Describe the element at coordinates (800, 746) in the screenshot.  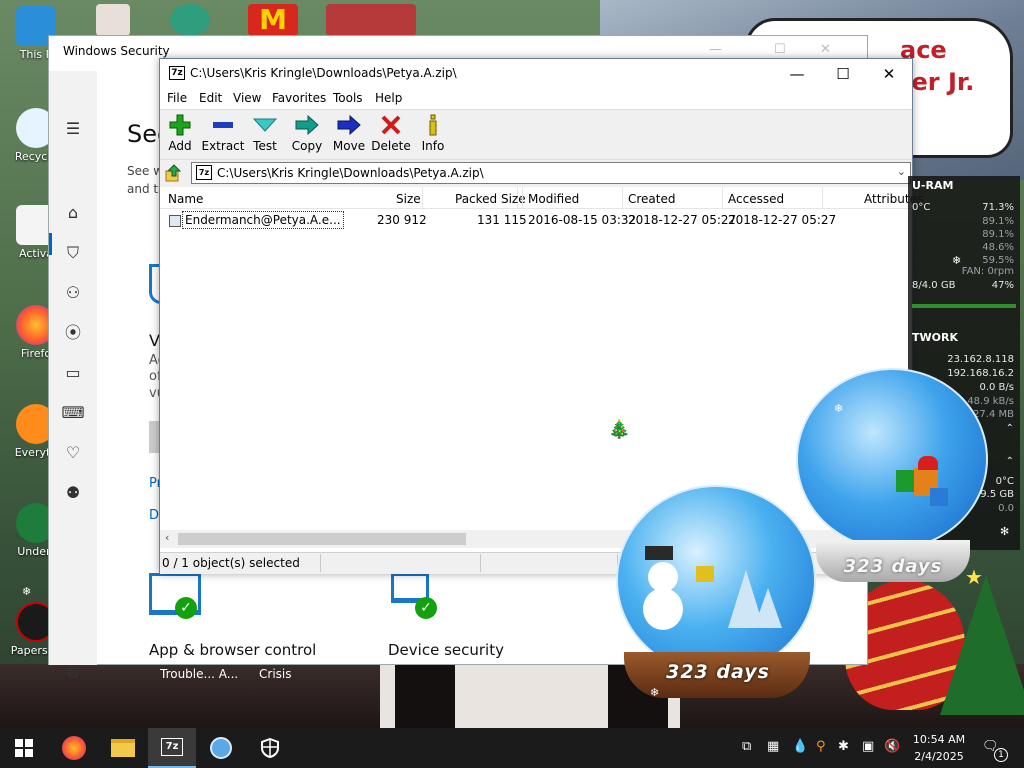
I see `drop-icon: 💧` at that location.